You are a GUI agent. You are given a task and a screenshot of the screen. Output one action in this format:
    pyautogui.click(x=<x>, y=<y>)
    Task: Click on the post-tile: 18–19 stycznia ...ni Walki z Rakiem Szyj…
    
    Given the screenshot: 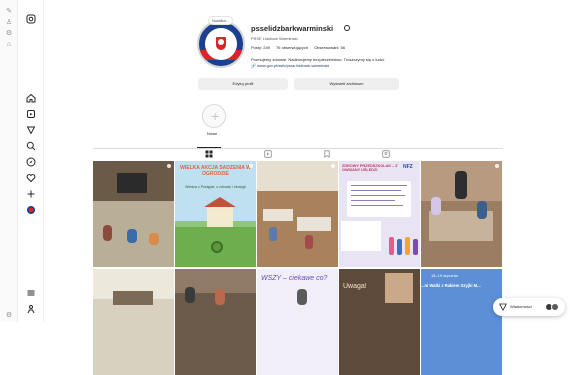 What is the action you would take?
    pyautogui.click(x=461, y=322)
    